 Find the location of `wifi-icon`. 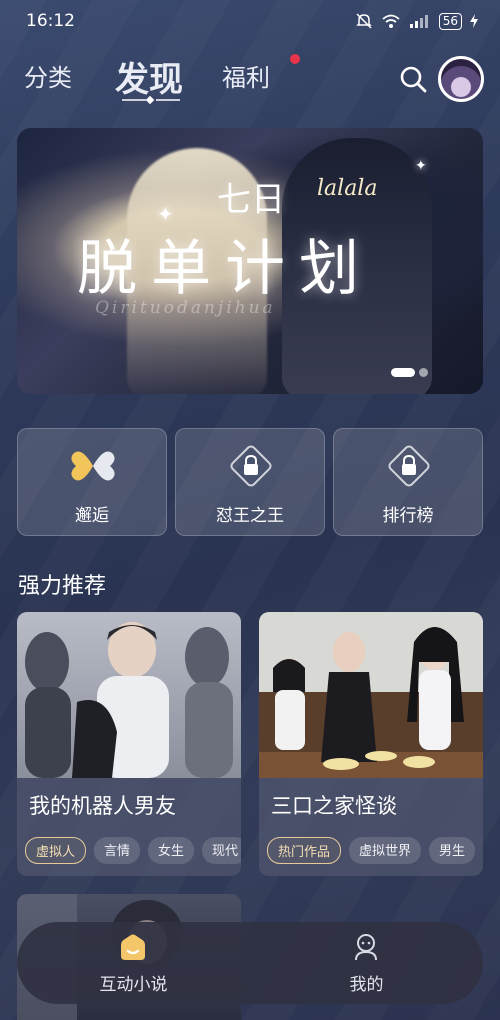

wifi-icon is located at coordinates (391, 21).